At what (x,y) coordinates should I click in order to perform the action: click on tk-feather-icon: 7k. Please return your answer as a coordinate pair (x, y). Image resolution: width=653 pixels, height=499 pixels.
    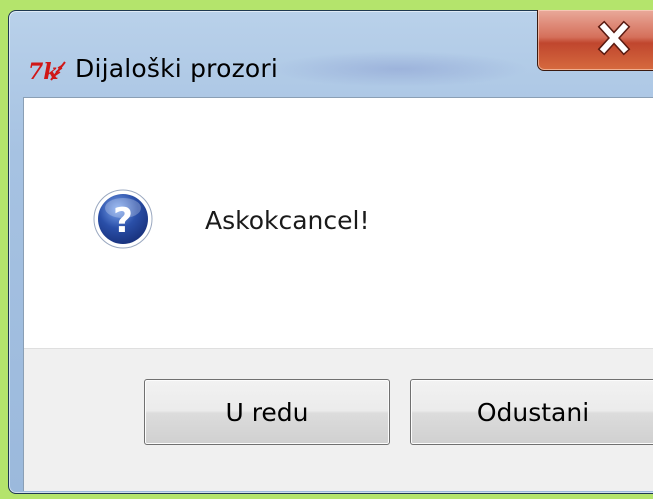
    Looking at the image, I should click on (47, 71).